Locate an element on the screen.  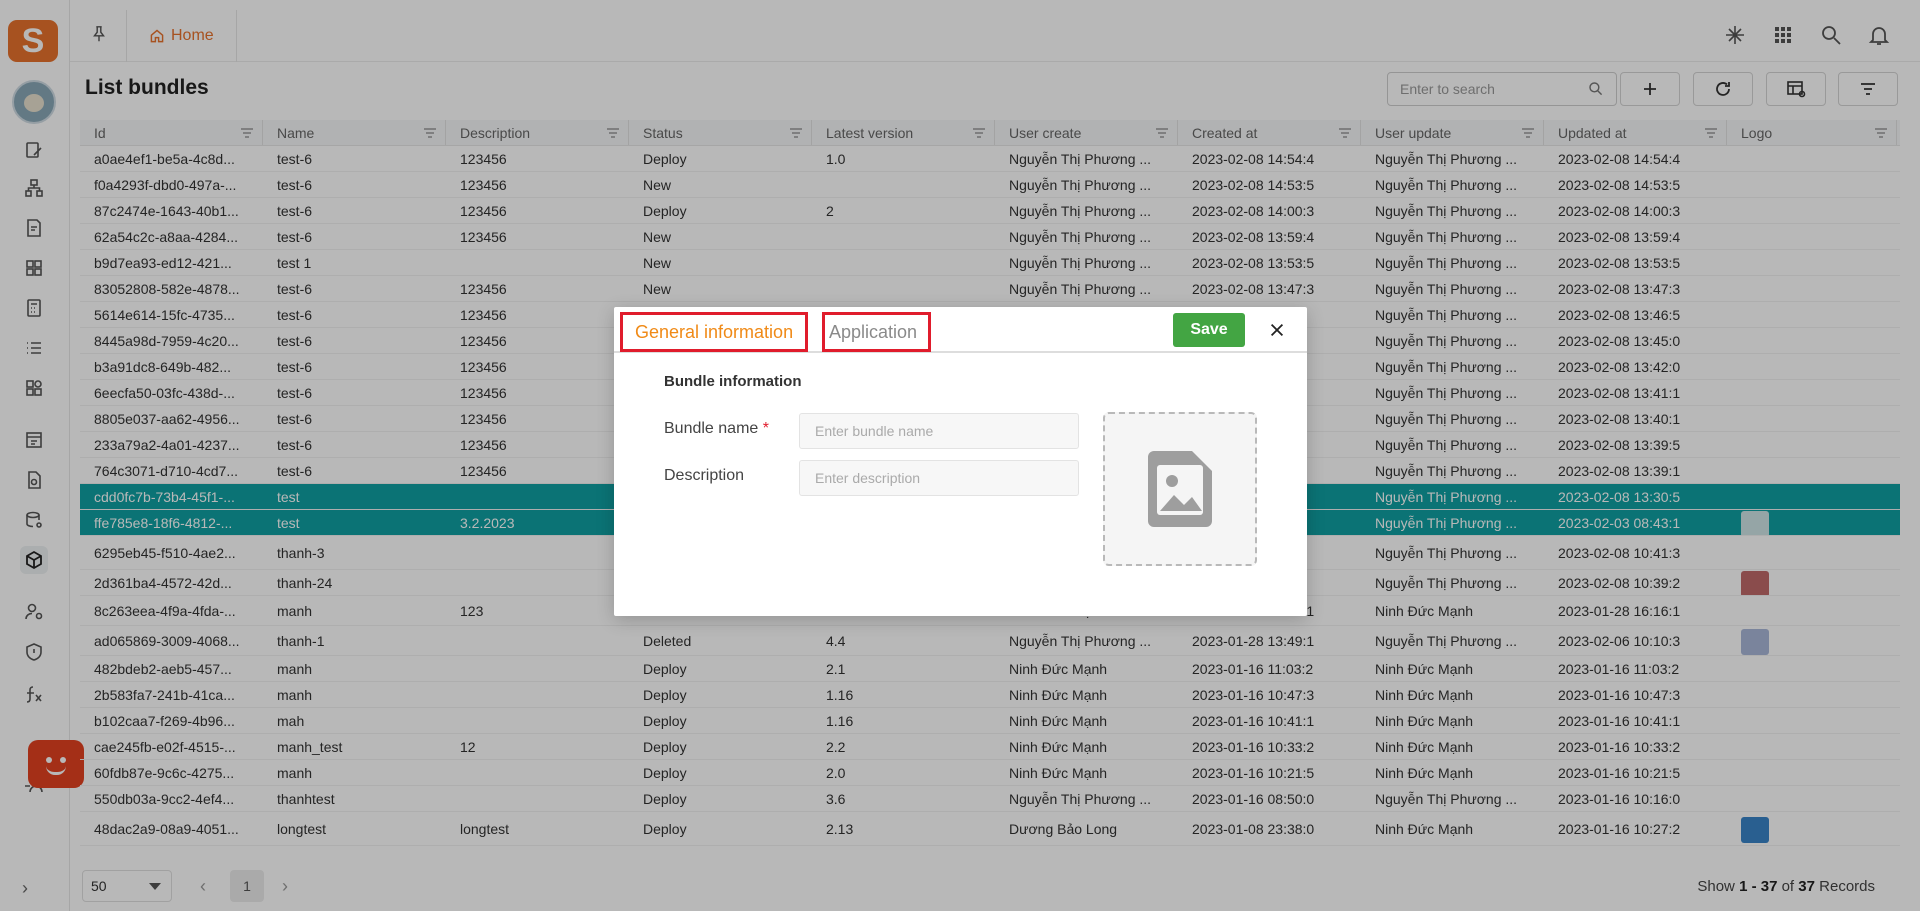
image-placeholder-icon is located at coordinates (1180, 489).